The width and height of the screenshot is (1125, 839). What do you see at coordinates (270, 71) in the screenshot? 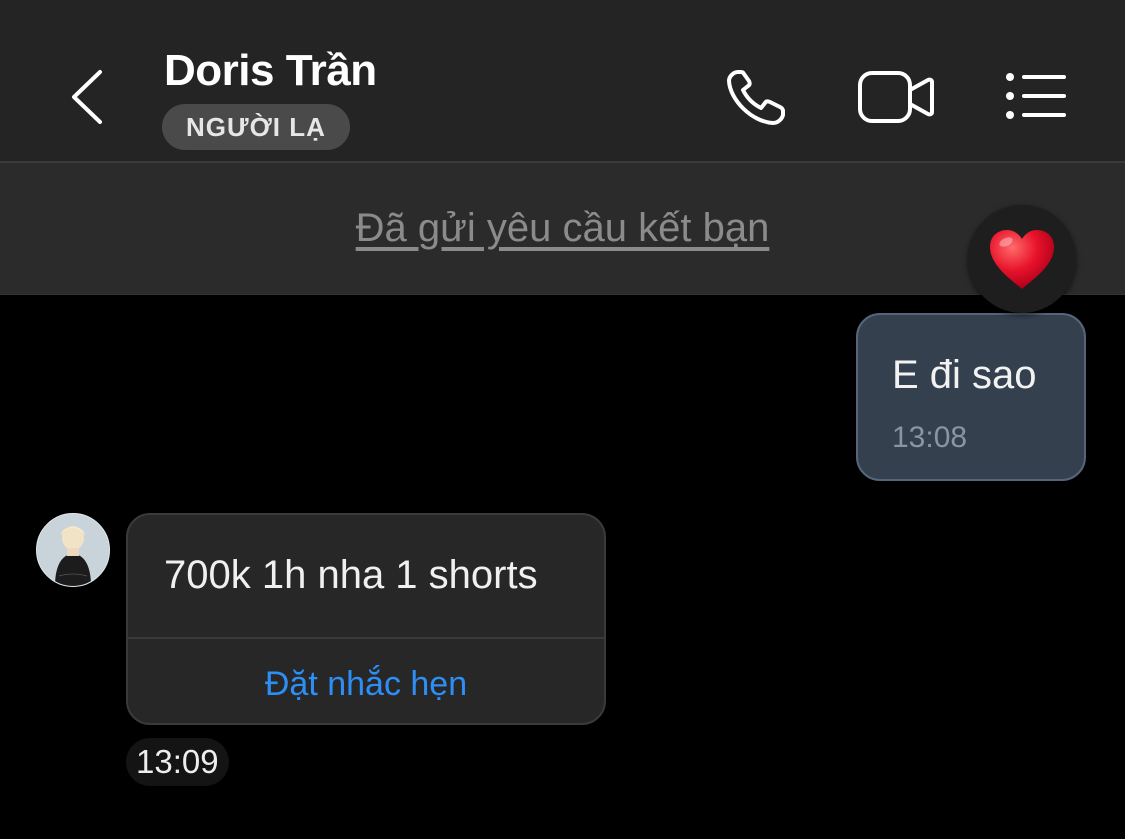
I see `contact-name: Doris Trần` at bounding box center [270, 71].